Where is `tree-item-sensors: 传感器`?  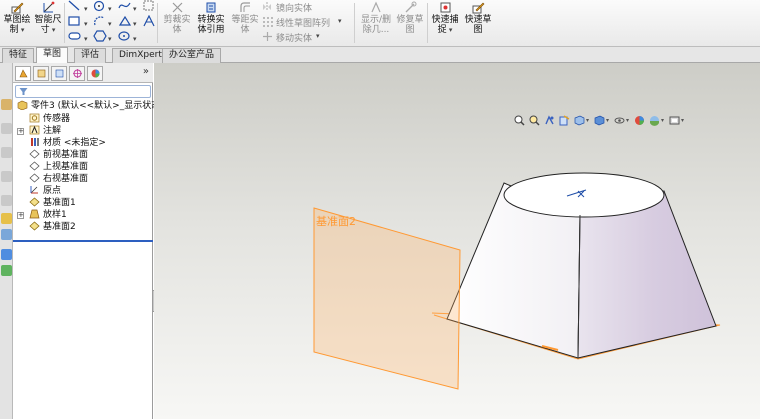
tree-item-sensors: 传感器 is located at coordinates (49, 119).